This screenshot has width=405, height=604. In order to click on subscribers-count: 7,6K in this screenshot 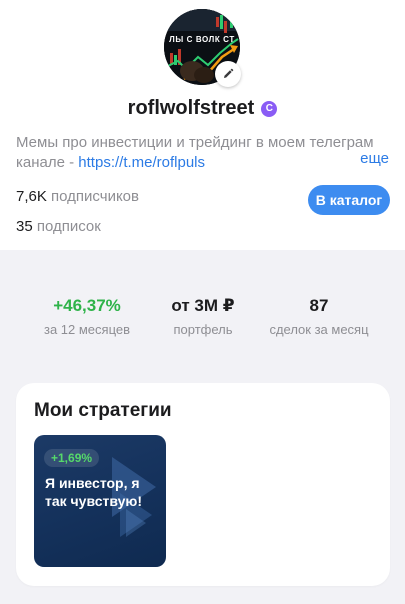, I will do `click(31, 196)`.